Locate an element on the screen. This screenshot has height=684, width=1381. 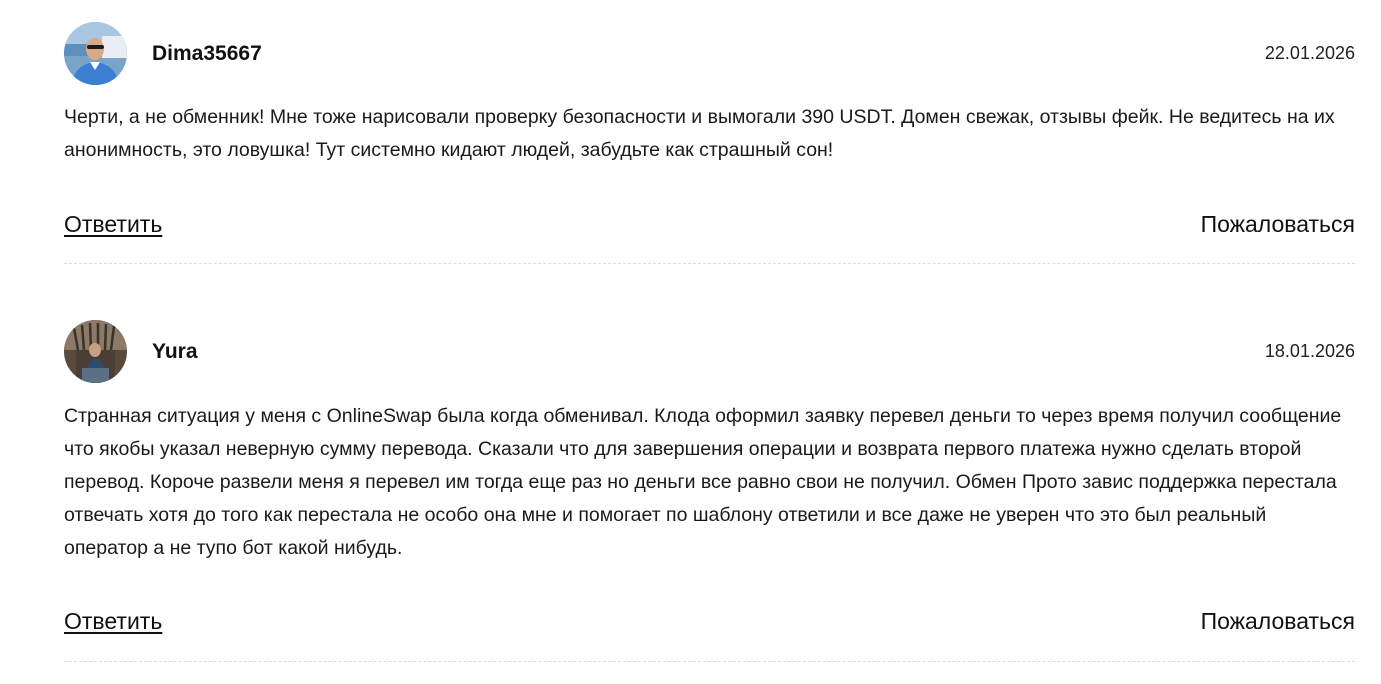
comment-date: 18.01.2026 is located at coordinates (1309, 351).